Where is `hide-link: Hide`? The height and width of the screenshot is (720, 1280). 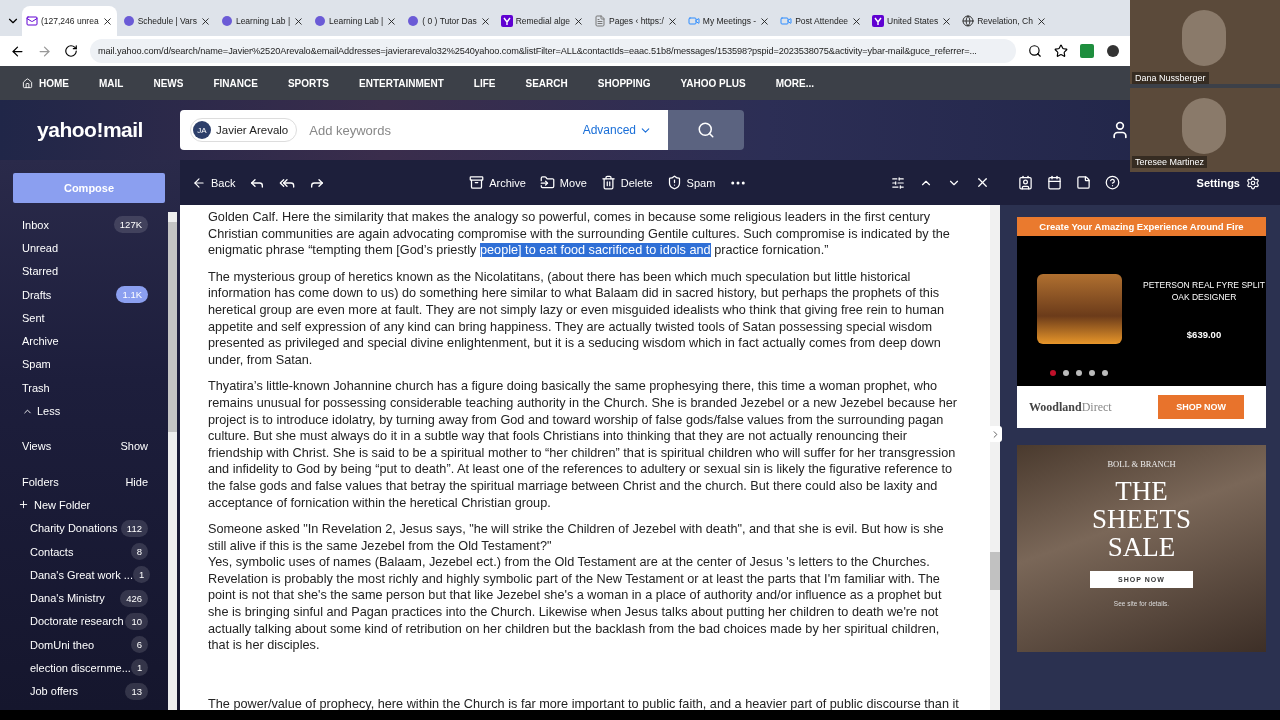 hide-link: Hide is located at coordinates (136, 481).